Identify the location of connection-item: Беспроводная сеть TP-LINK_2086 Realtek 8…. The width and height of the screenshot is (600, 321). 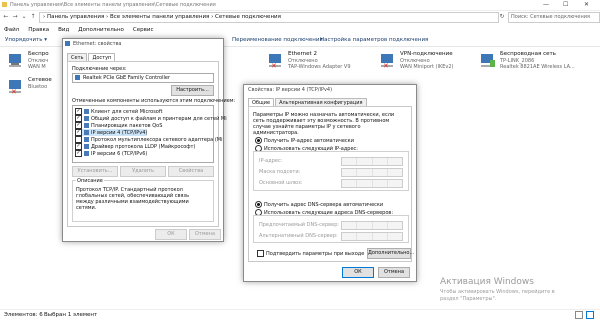
(535, 62).